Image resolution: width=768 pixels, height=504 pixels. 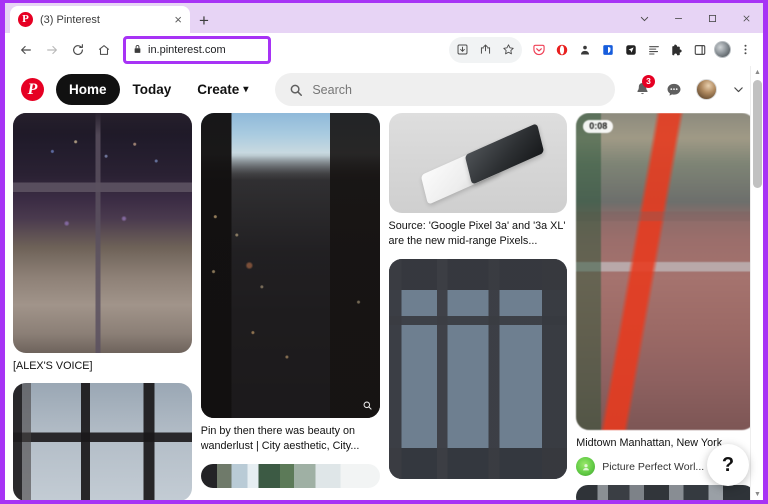 What do you see at coordinates (70, 19) in the screenshot?
I see `tab-title: (3) Pinterest` at bounding box center [70, 19].